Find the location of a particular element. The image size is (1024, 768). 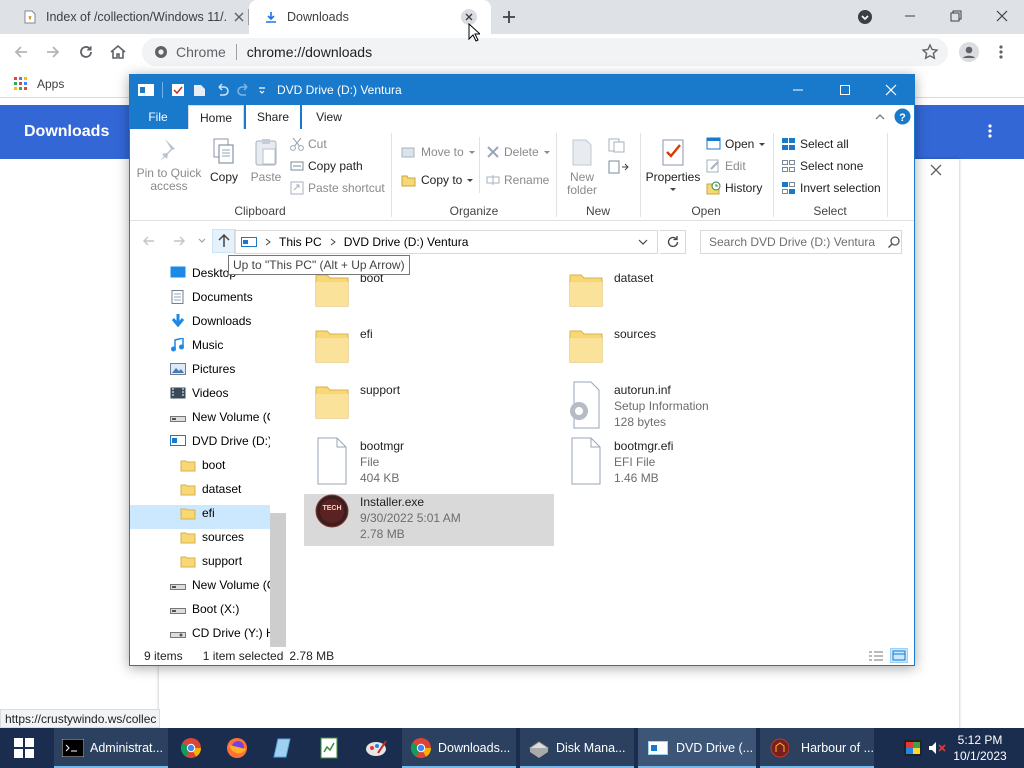

qat-customize-icon is located at coordinates (262, 90).